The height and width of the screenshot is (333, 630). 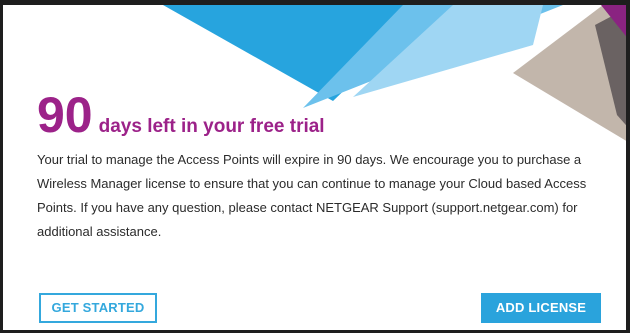 I want to click on get-started-button: GET STARTED, so click(x=98, y=308).